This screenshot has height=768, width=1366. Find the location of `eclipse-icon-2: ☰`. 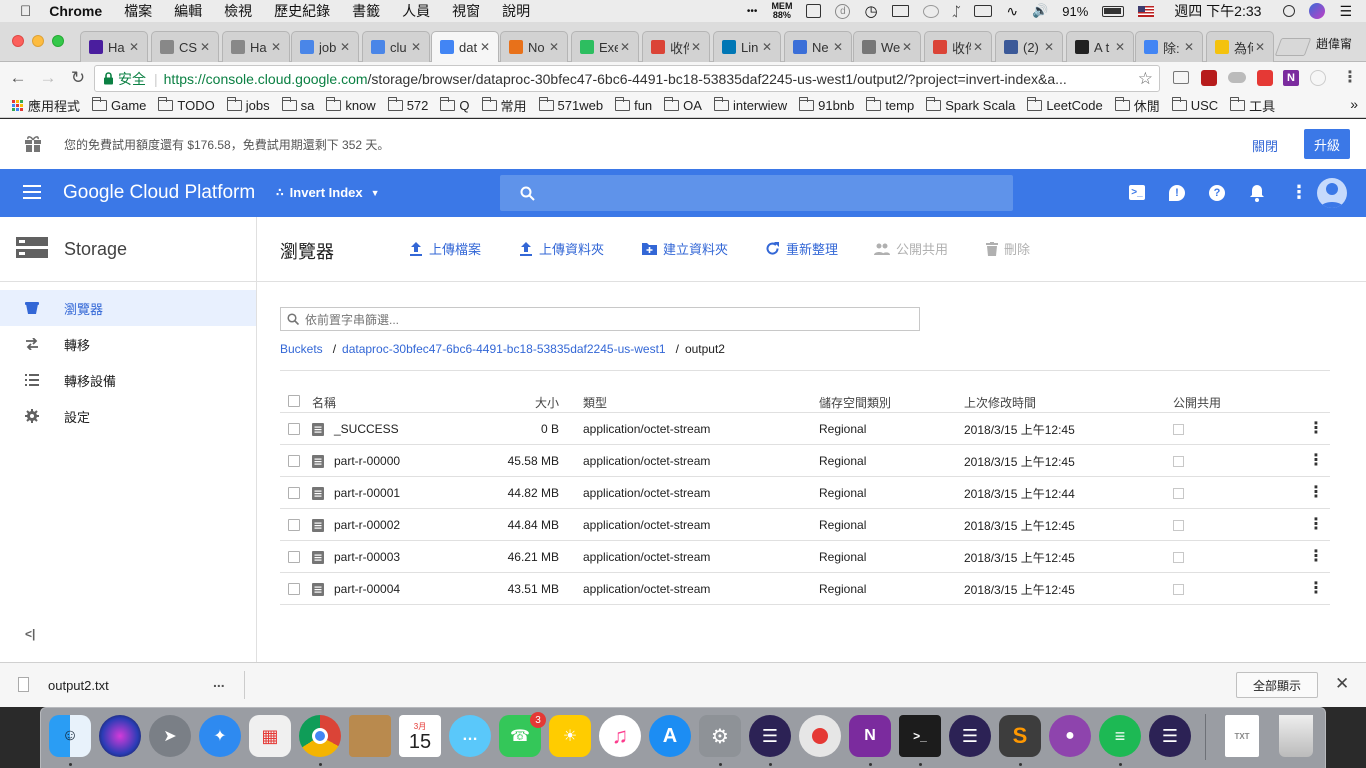

eclipse-icon-2: ☰ is located at coordinates (970, 736).